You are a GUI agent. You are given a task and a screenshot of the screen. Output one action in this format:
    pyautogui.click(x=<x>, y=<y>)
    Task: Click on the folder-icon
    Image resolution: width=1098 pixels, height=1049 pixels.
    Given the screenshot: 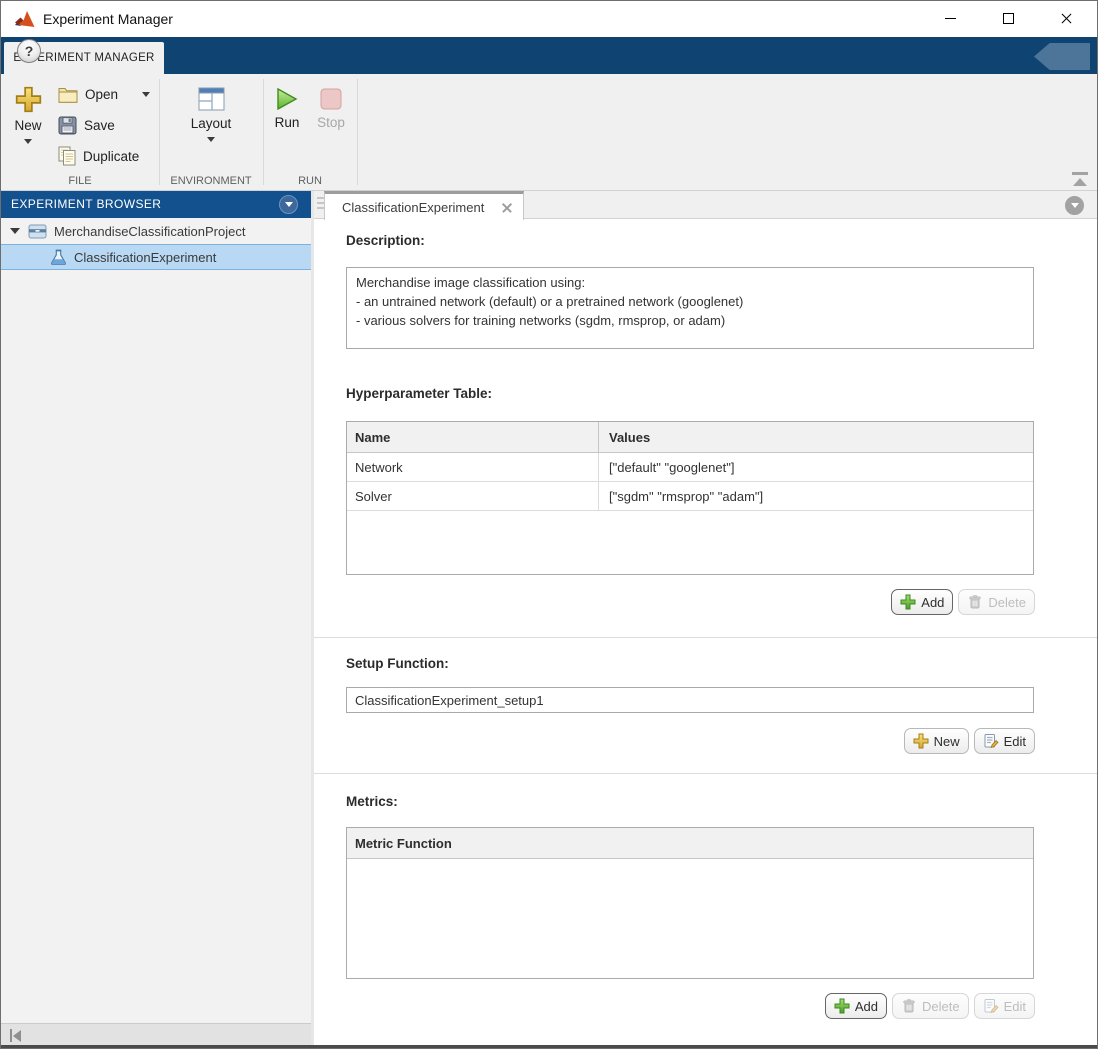 What is the action you would take?
    pyautogui.click(x=68, y=95)
    